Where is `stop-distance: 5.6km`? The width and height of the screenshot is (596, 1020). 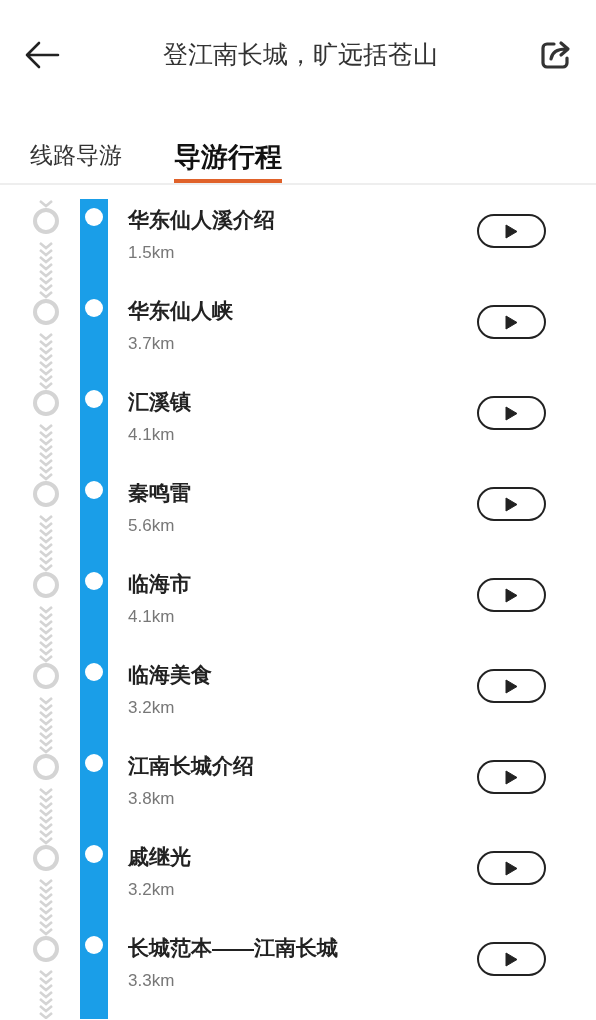
stop-distance: 5.6km is located at coordinates (152, 525).